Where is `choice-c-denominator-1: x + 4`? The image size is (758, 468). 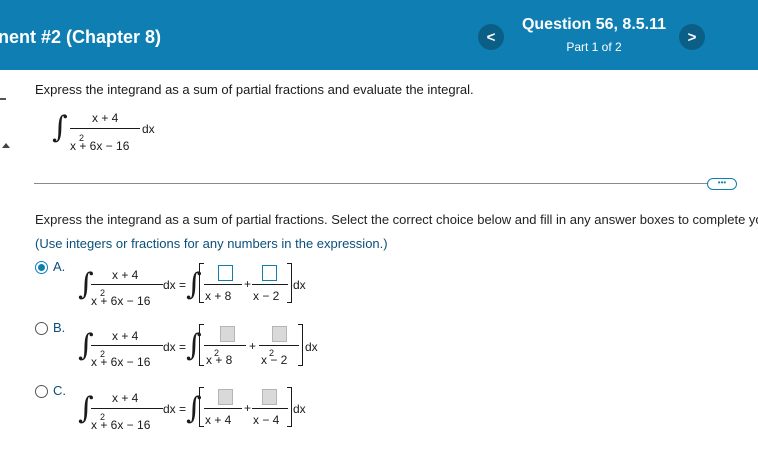
choice-c-denominator-1: x + 4 is located at coordinates (218, 420).